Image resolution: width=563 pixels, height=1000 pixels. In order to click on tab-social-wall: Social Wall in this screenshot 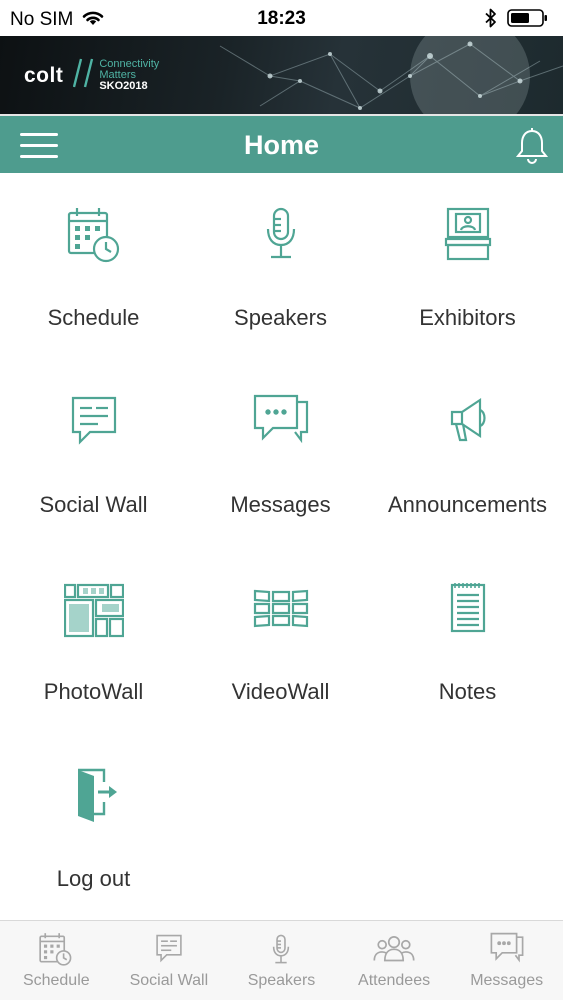, I will do `click(169, 960)`.